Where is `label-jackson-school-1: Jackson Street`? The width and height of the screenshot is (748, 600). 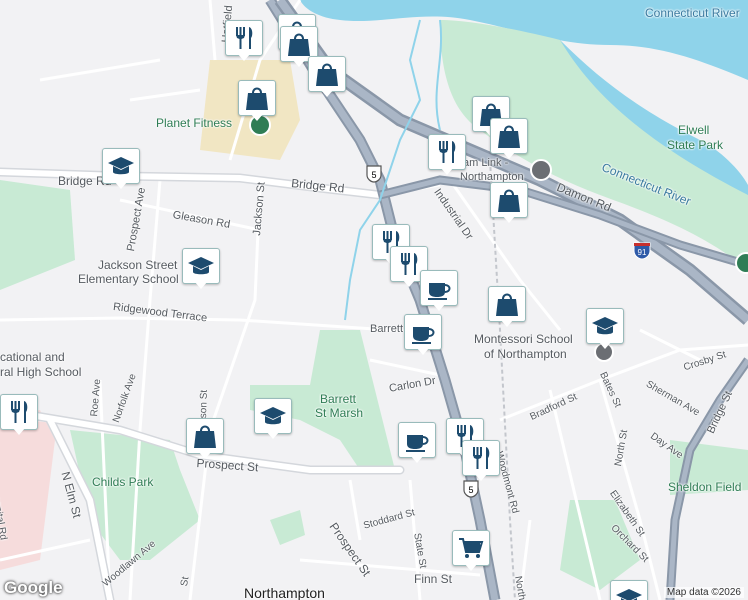 label-jackson-school-1: Jackson Street is located at coordinates (138, 265).